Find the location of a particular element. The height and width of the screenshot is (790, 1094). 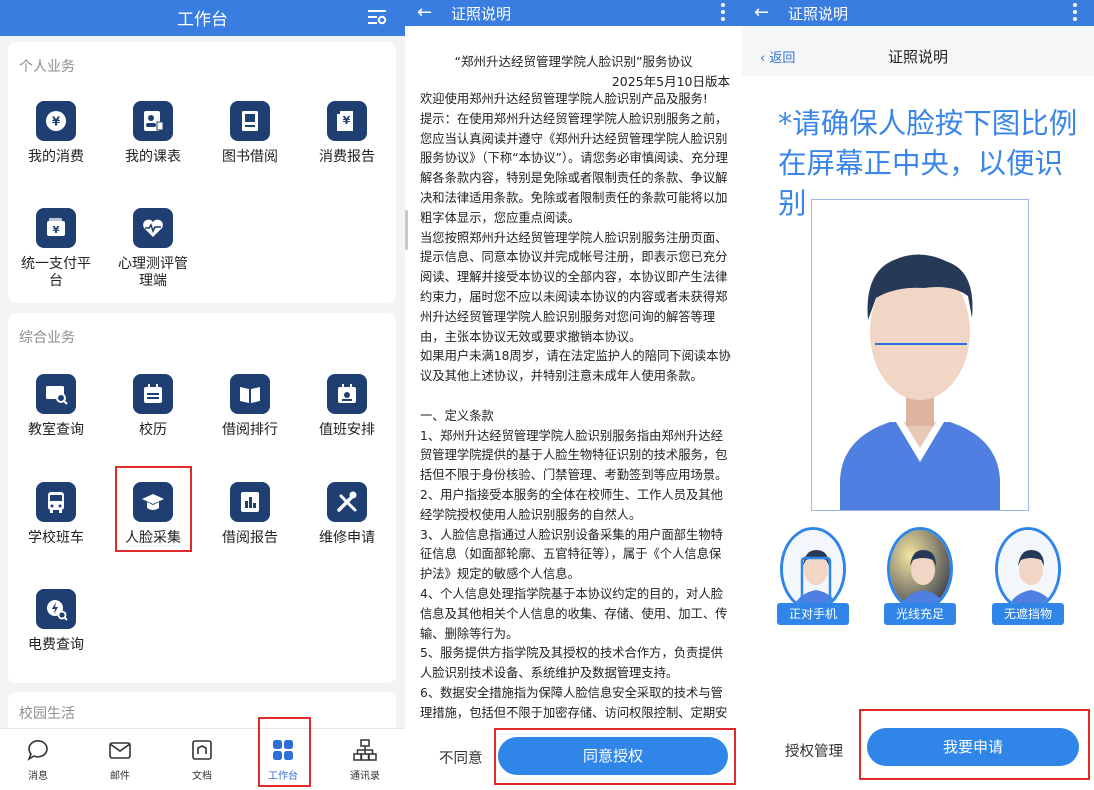

face-lighting-icon is located at coordinates (920, 569).